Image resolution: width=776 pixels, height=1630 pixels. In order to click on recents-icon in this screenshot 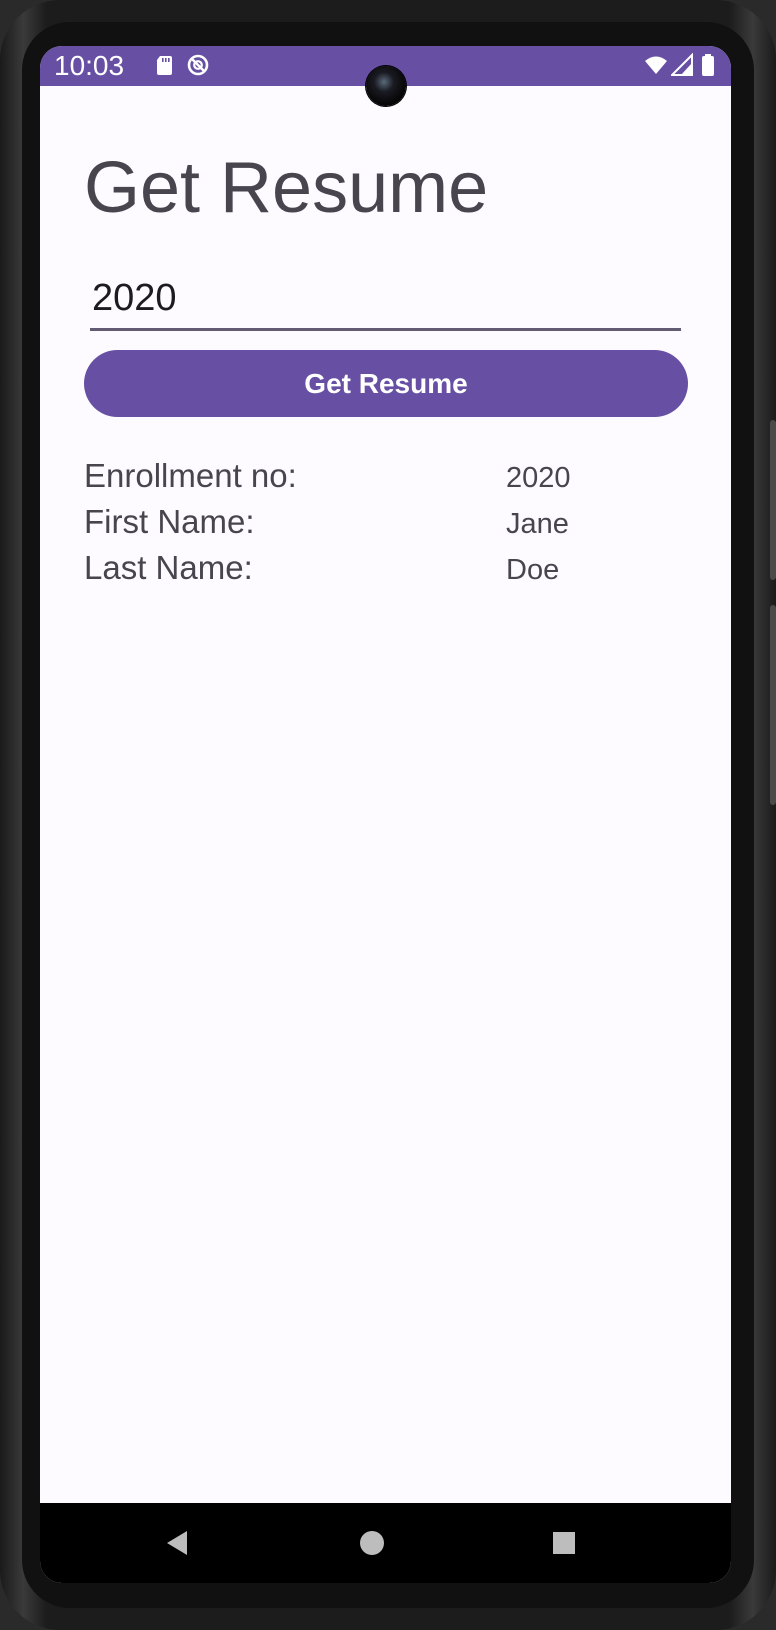, I will do `click(564, 1543)`.